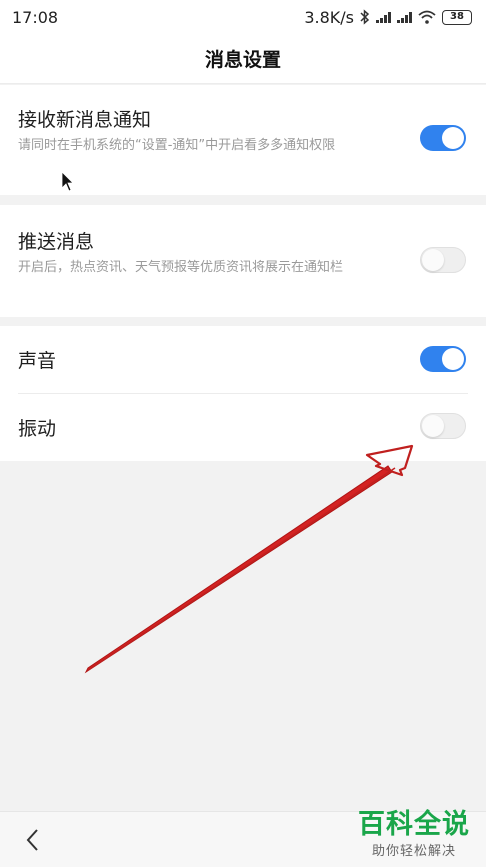 This screenshot has width=486, height=867. I want to click on toggle-receive-notifications, so click(443, 138).